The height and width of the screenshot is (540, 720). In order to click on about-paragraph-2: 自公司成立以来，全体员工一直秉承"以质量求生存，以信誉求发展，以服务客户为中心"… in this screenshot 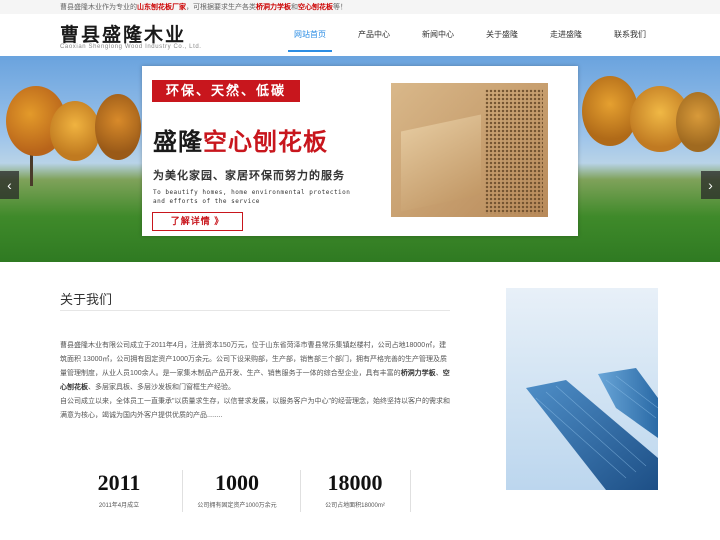, I will do `click(255, 408)`.